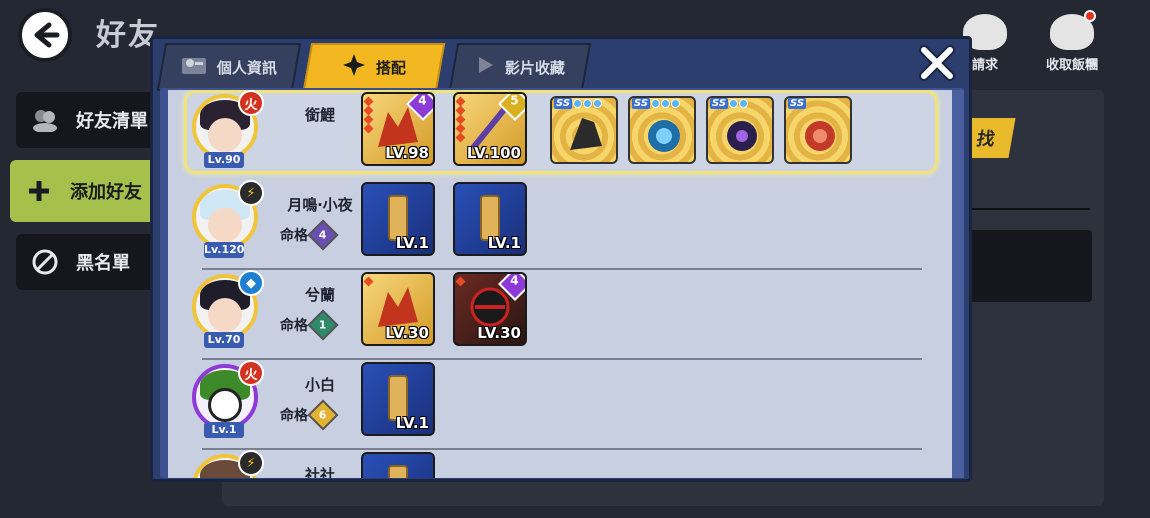 This screenshot has width=1150, height=518. What do you see at coordinates (1090, 16) in the screenshot?
I see `notification-dot` at bounding box center [1090, 16].